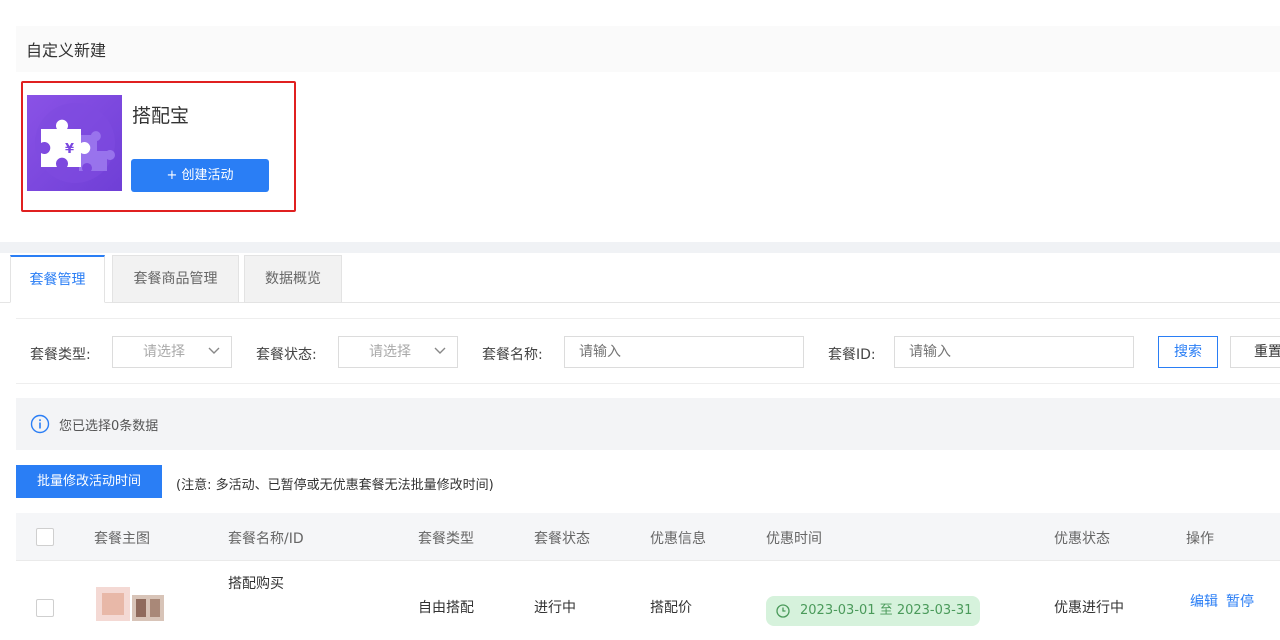  Describe the element at coordinates (66, 50) in the screenshot. I see `custom-create-title: 自定义新建` at that location.